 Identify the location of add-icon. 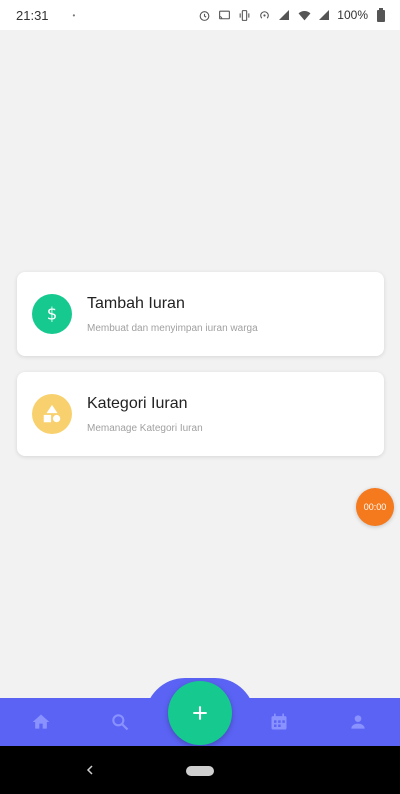
(200, 713).